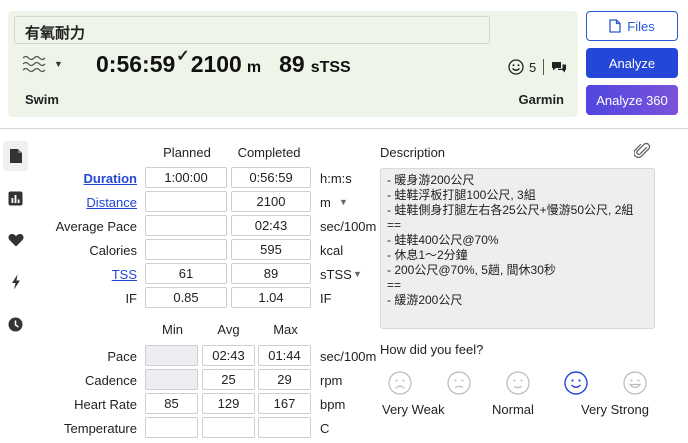 This screenshot has height=443, width=688. I want to click on description-line: - 蛙鞋浮板打腿100公尺, 3組, so click(461, 195).